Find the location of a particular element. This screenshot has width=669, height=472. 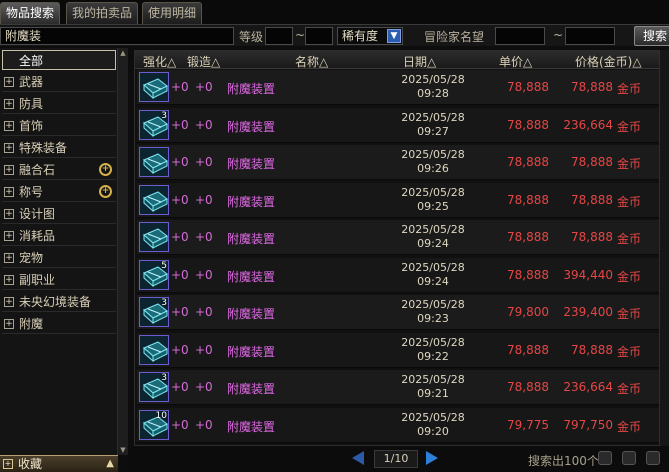

chevron-up-icon: ▲ is located at coordinates (110, 464).